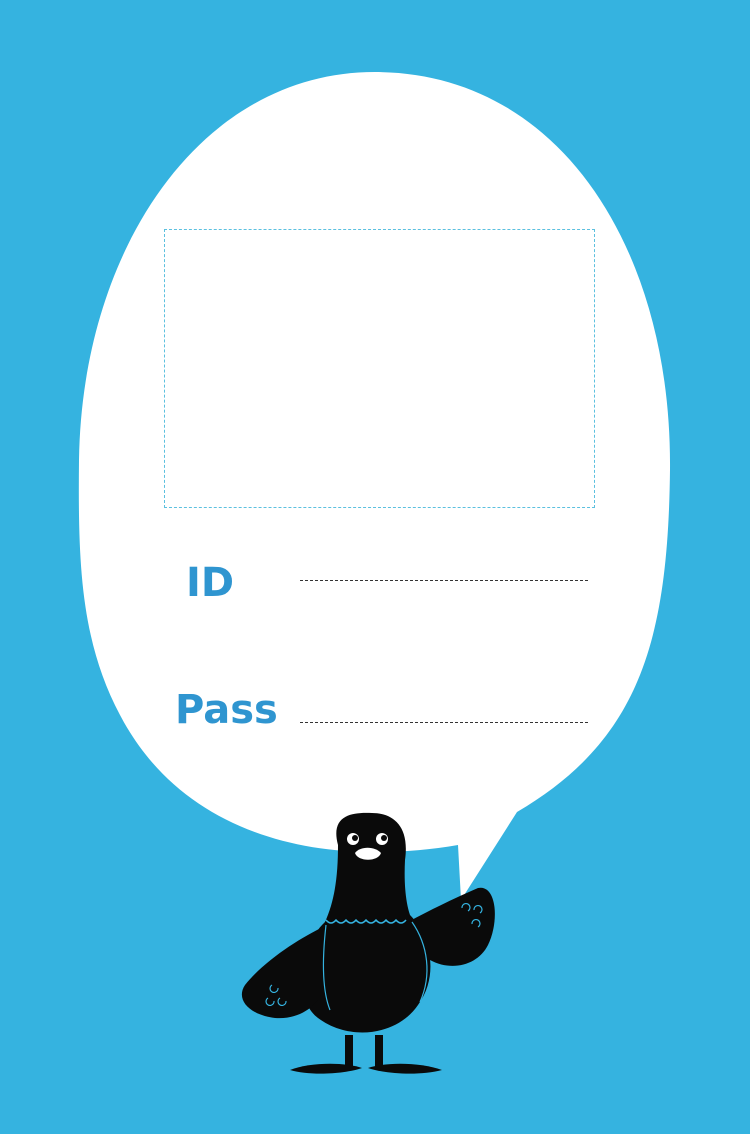 The height and width of the screenshot is (1134, 750). What do you see at coordinates (379, 368) in the screenshot?
I see `photo-placeholder-frame` at bounding box center [379, 368].